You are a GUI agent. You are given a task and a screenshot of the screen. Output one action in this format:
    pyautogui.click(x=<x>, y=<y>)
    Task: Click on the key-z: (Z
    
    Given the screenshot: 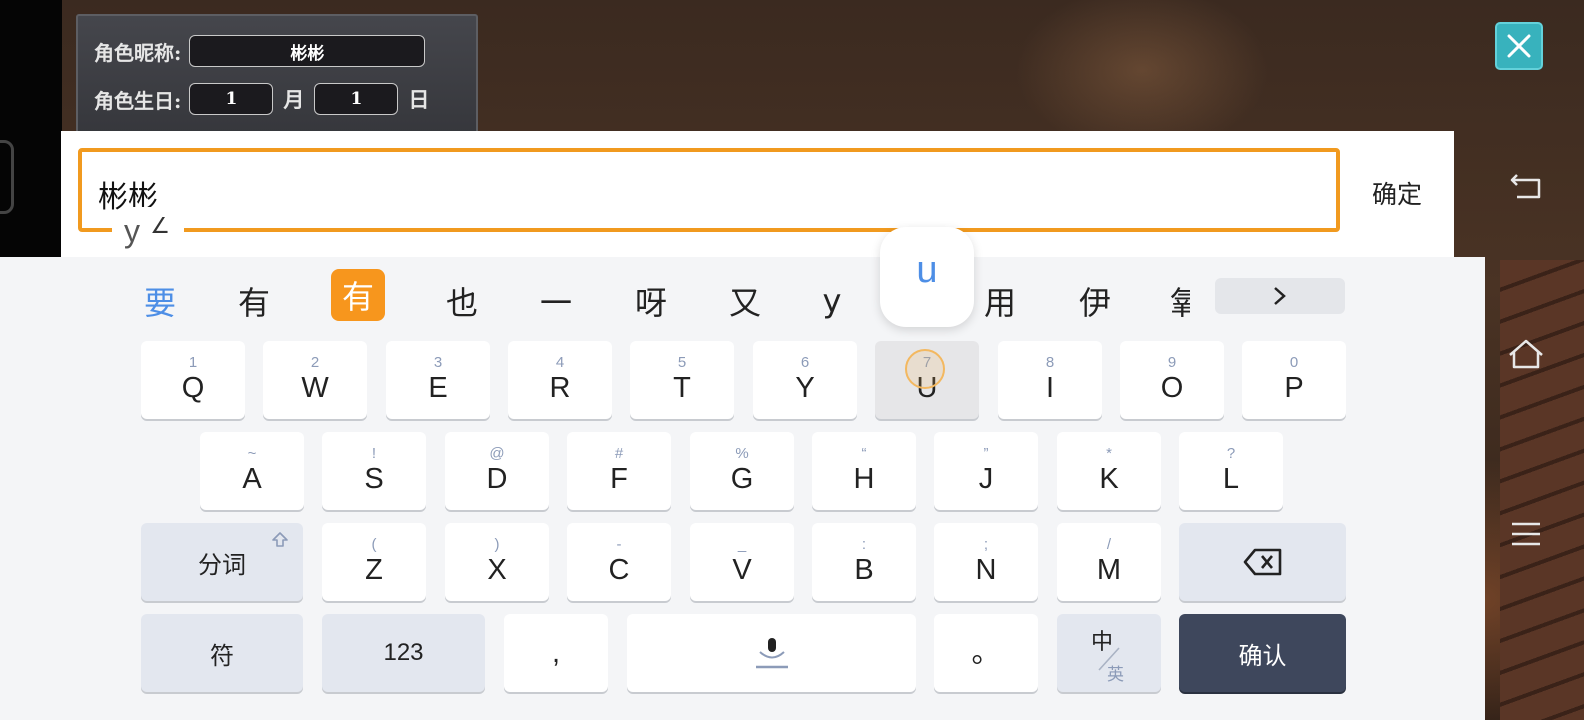 What is the action you would take?
    pyautogui.click(x=374, y=562)
    